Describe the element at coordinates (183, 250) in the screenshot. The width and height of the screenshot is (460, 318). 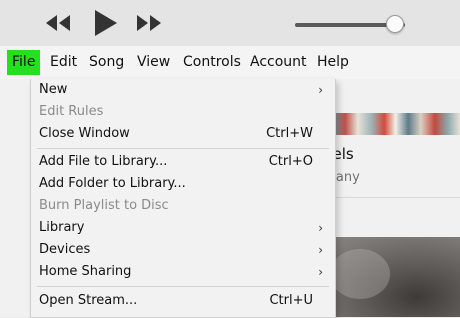
I see `menu-item-devices: Devices ›` at that location.